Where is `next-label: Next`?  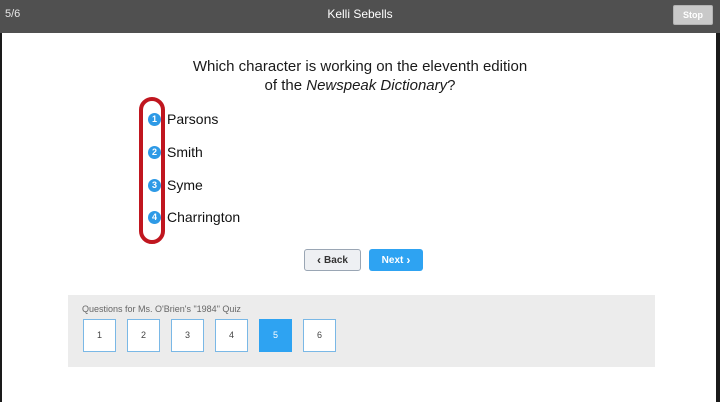 next-label: Next is located at coordinates (392, 260).